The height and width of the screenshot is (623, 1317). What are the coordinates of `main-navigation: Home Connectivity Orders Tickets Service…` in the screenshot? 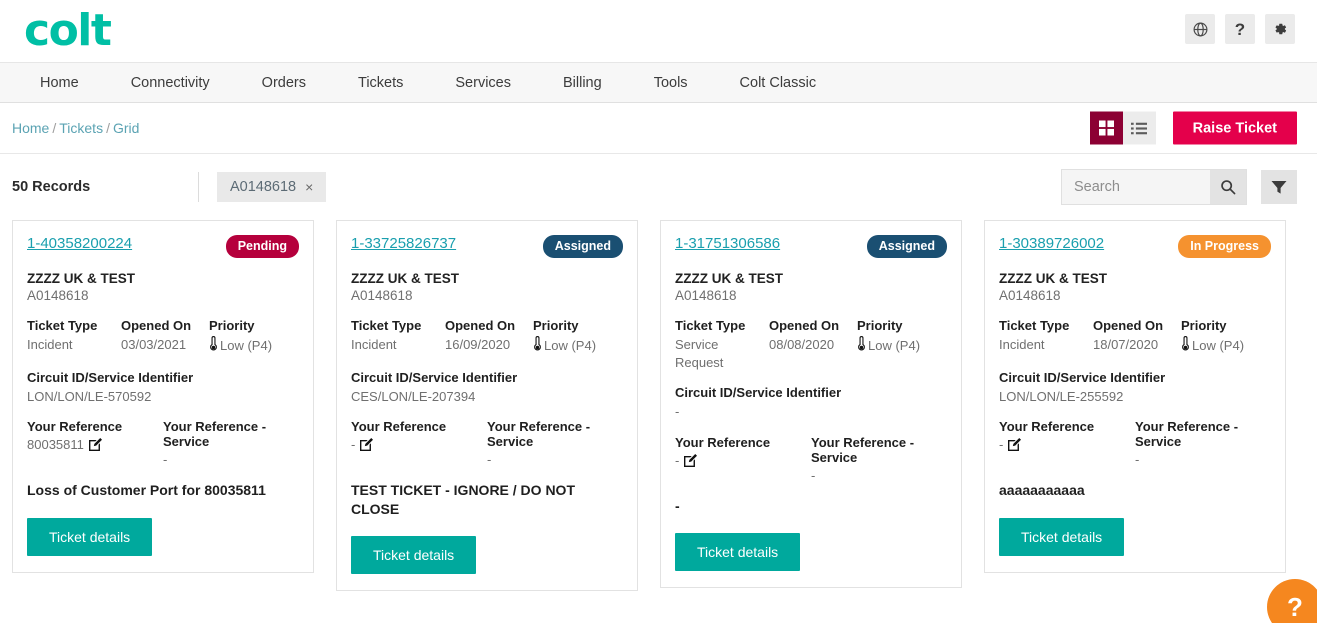 It's located at (658, 82).